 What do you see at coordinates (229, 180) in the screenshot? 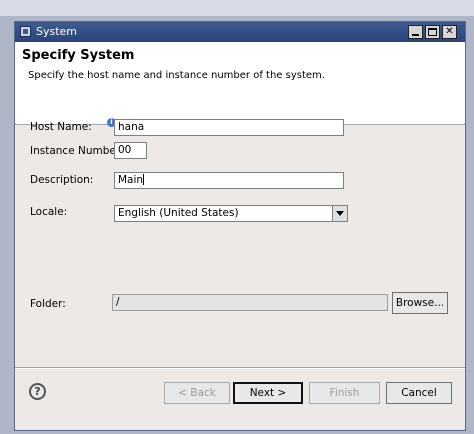
I see `description-input: Main` at bounding box center [229, 180].